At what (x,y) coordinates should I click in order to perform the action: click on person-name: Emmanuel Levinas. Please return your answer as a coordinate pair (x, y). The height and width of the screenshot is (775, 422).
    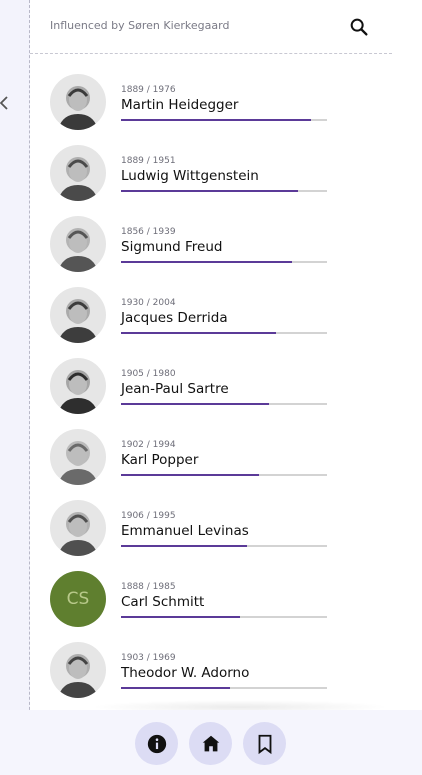
    Looking at the image, I should click on (185, 531).